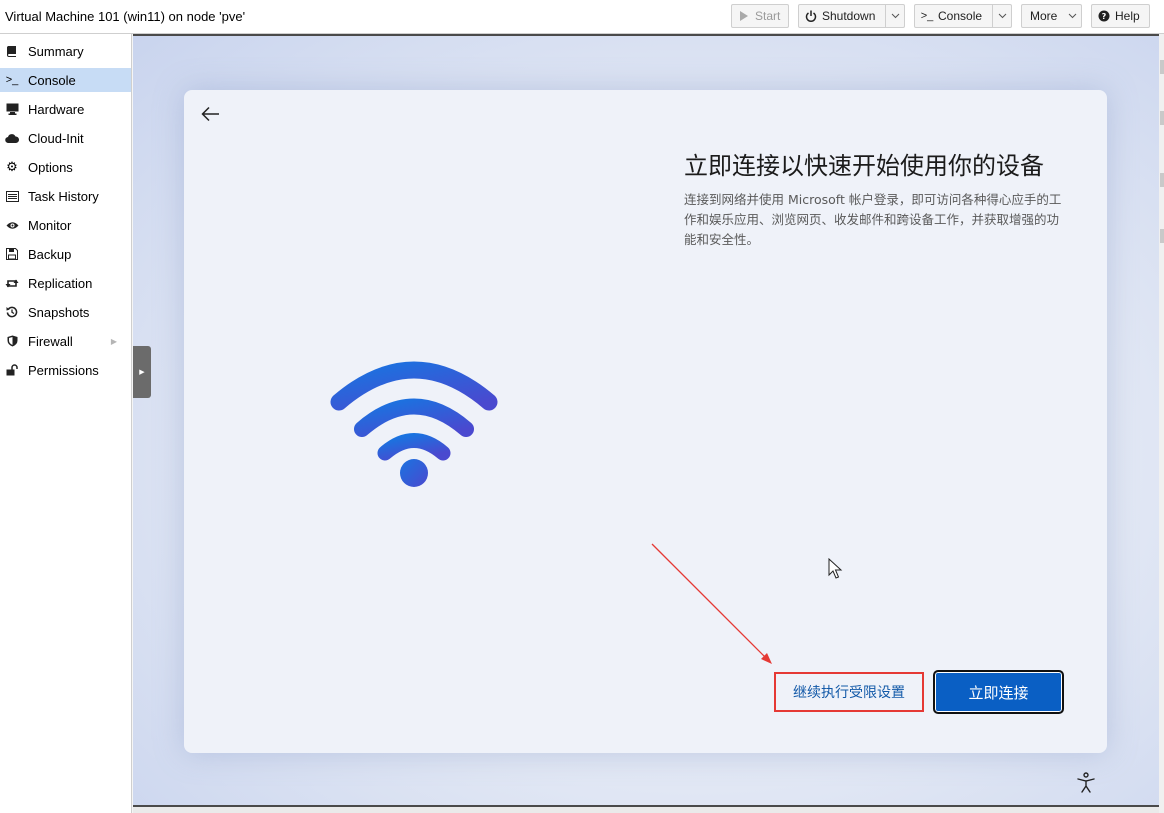 Image resolution: width=1164 pixels, height=813 pixels. I want to click on sidebar-item-options: ⚙ Options, so click(65, 167).